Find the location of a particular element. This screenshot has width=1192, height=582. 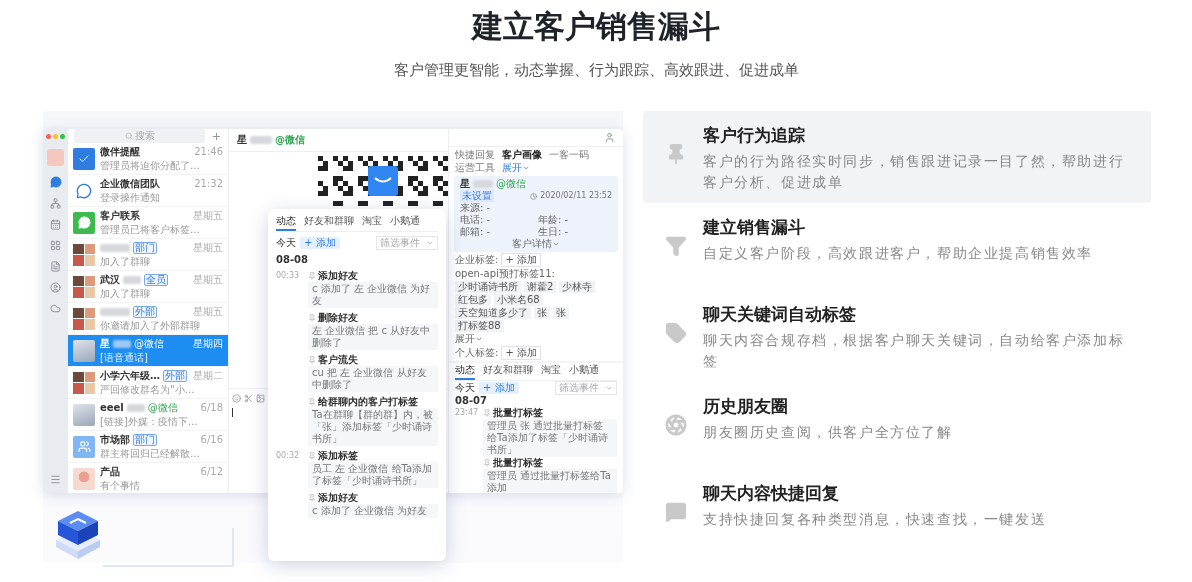

customer-field: 年龄: - is located at coordinates (575, 220).